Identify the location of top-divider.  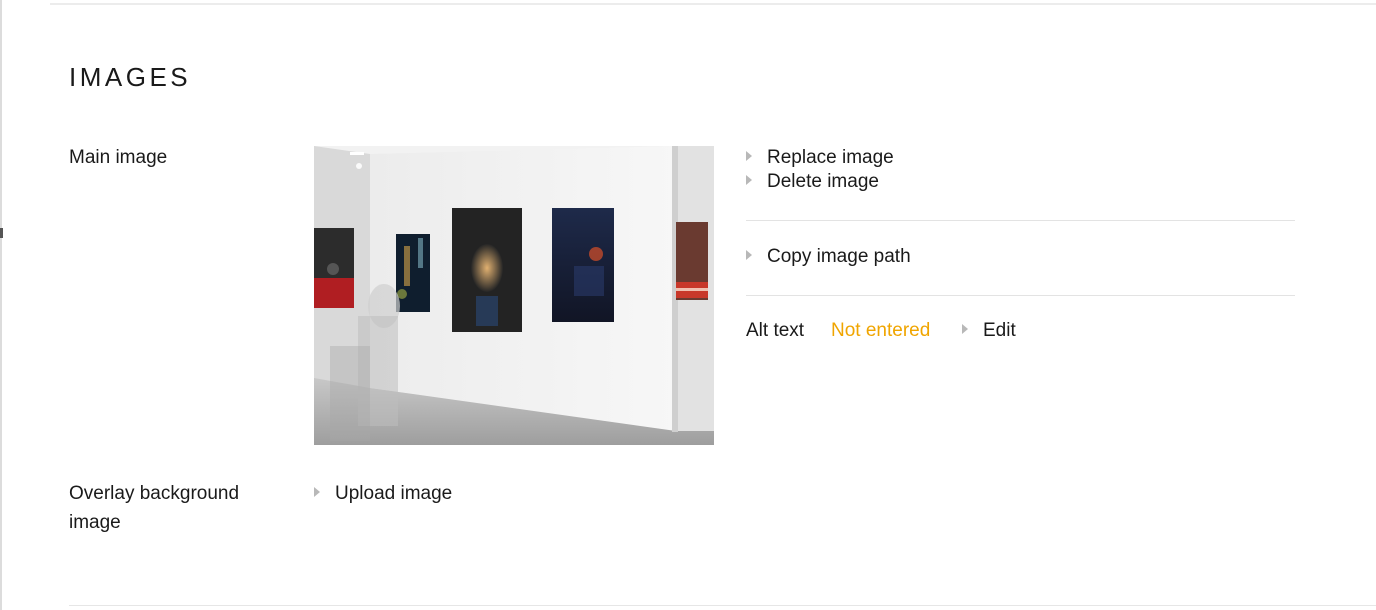
(713, 4).